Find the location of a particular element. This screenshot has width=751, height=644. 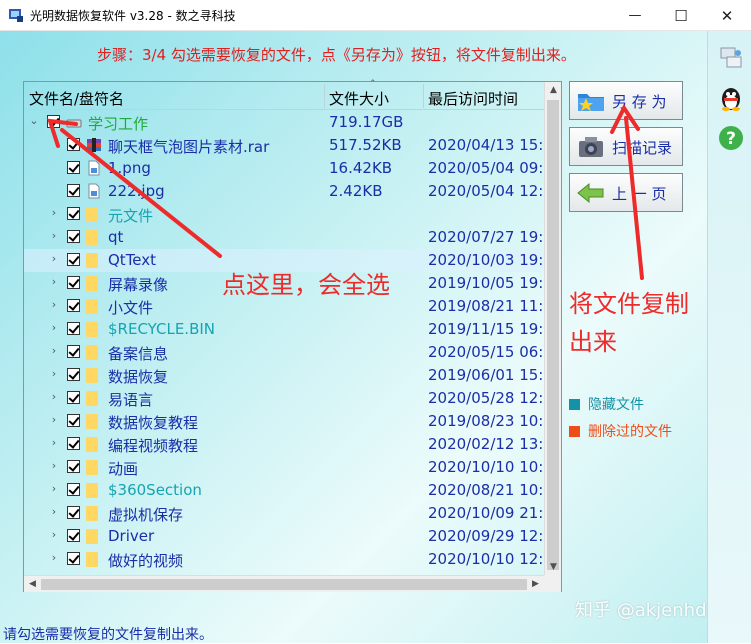

image-icon is located at coordinates (93, 168).